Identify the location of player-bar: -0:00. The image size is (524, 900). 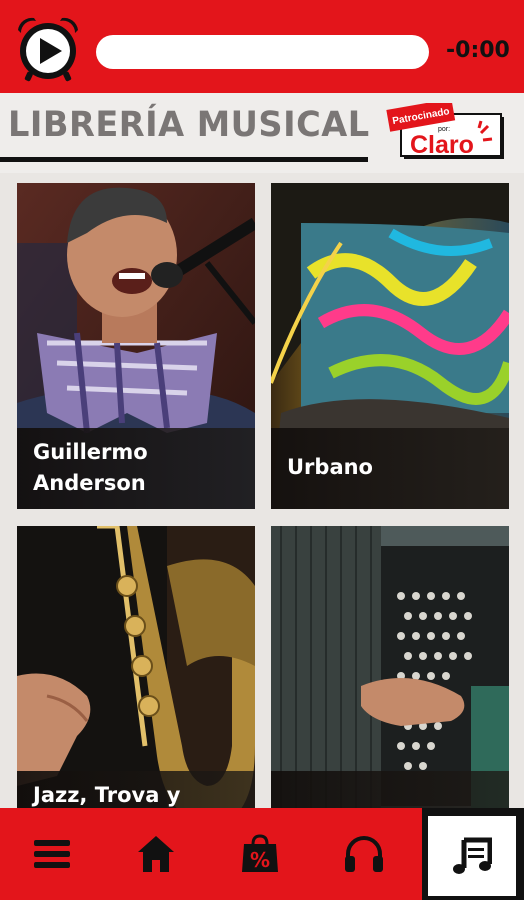
(262, 46).